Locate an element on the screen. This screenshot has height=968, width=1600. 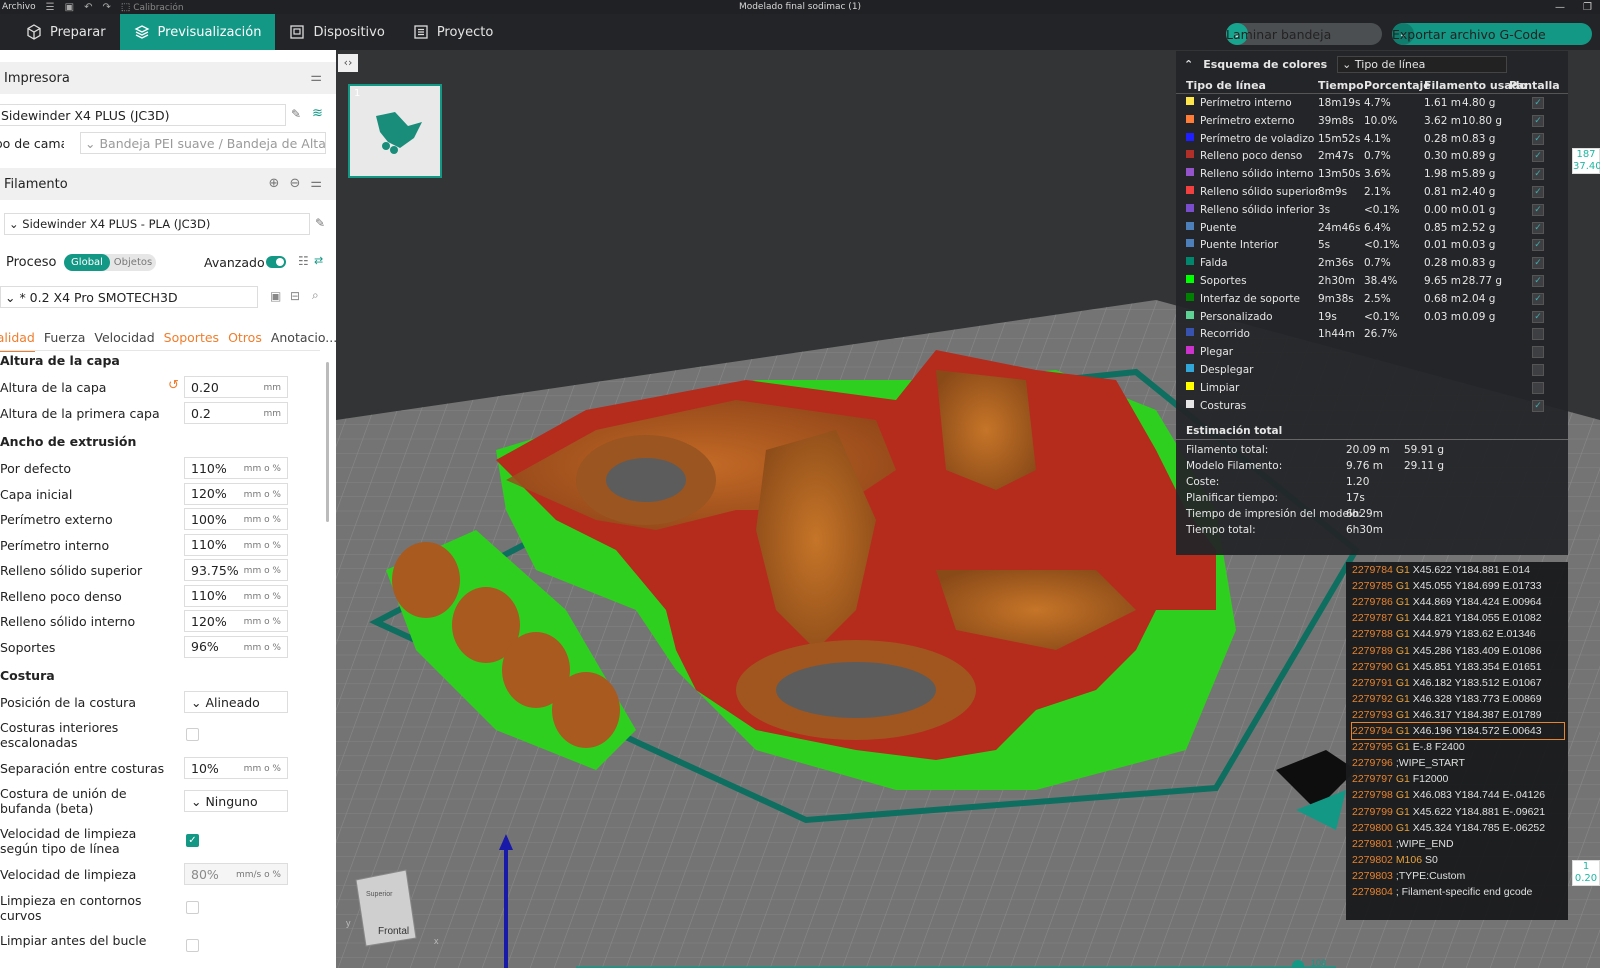
add-filament-icon: ⊕ is located at coordinates (274, 183).